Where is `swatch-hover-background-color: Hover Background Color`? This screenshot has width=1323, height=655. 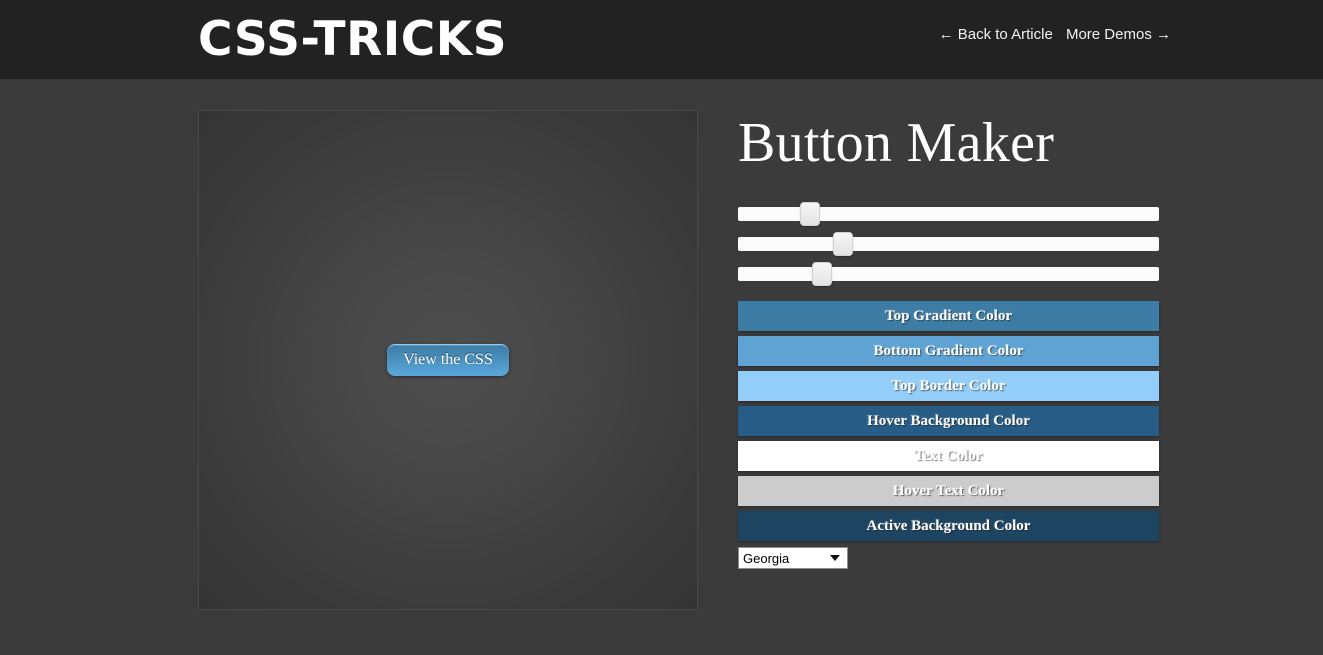
swatch-hover-background-color: Hover Background Color is located at coordinates (948, 421).